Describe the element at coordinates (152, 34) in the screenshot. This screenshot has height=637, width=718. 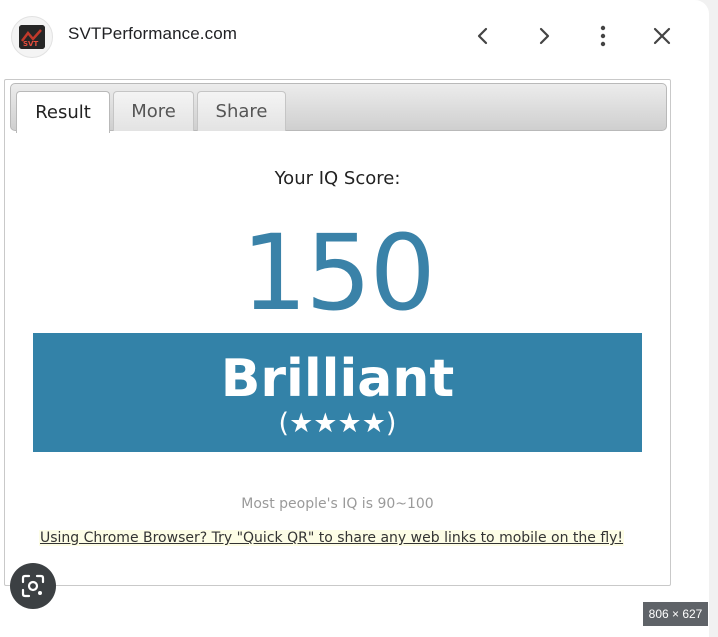
I see `site-name: SVTPerformance.com` at that location.